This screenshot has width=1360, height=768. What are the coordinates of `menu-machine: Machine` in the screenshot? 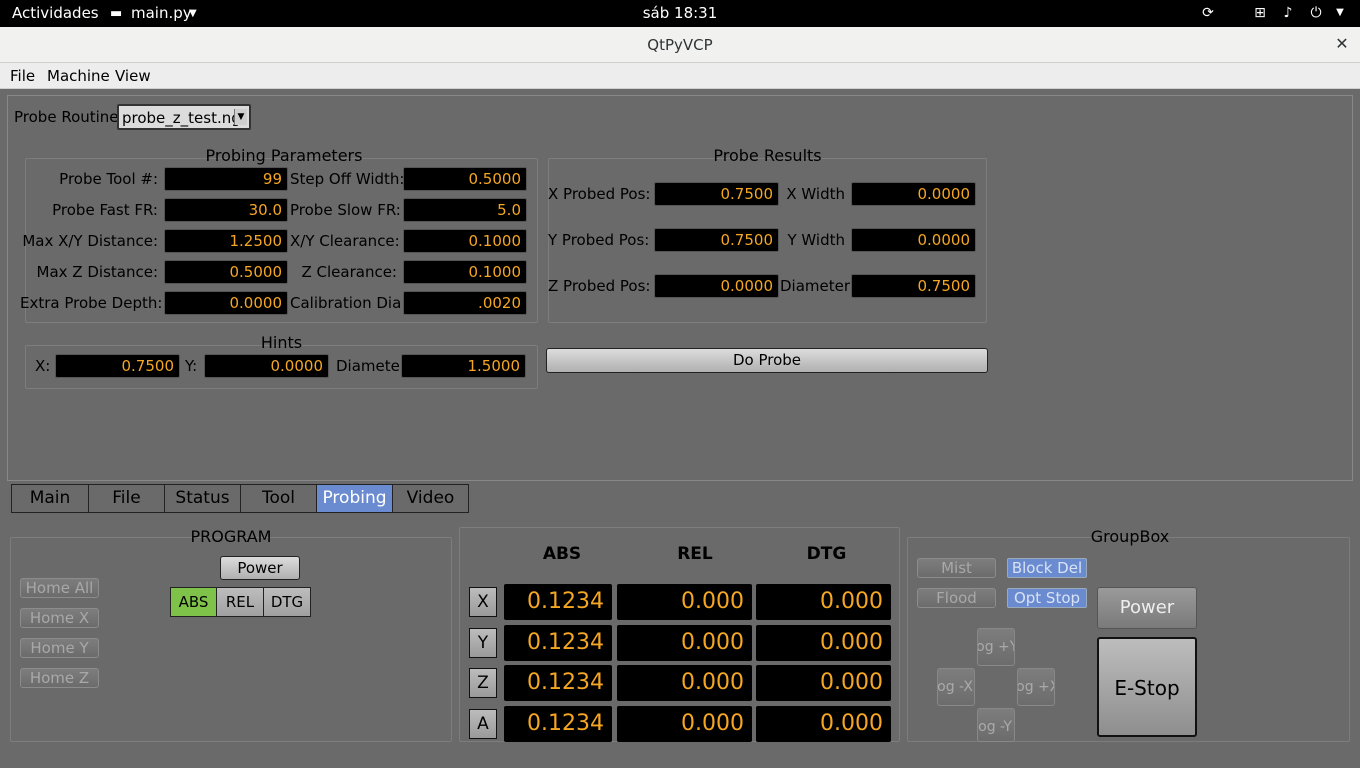 It's located at (78, 76).